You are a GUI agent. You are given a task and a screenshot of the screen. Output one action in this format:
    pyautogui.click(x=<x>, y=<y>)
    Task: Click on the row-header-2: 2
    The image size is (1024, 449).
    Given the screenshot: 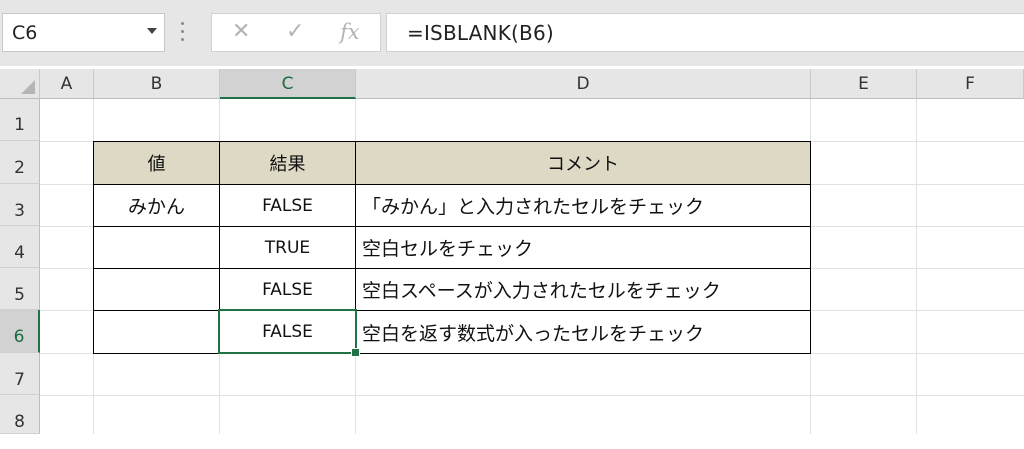 What is the action you would take?
    pyautogui.click(x=20, y=162)
    